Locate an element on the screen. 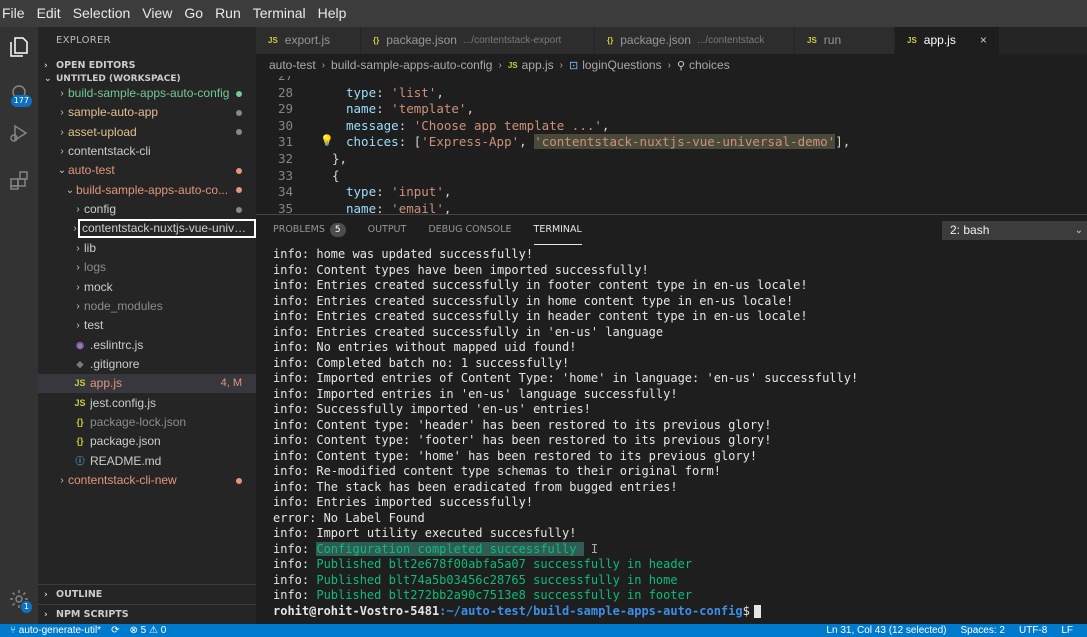  menu-go: Go is located at coordinates (195, 13).